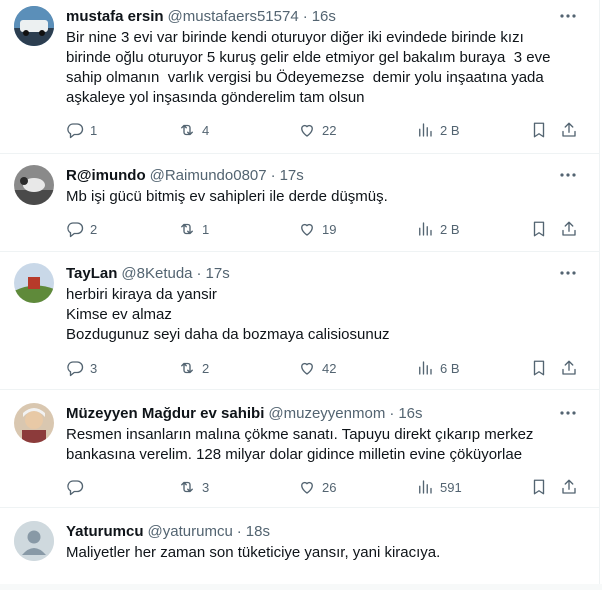 The height and width of the screenshot is (590, 602). Describe the element at coordinates (206, 368) in the screenshot. I see `retweet-count: 2` at that location.